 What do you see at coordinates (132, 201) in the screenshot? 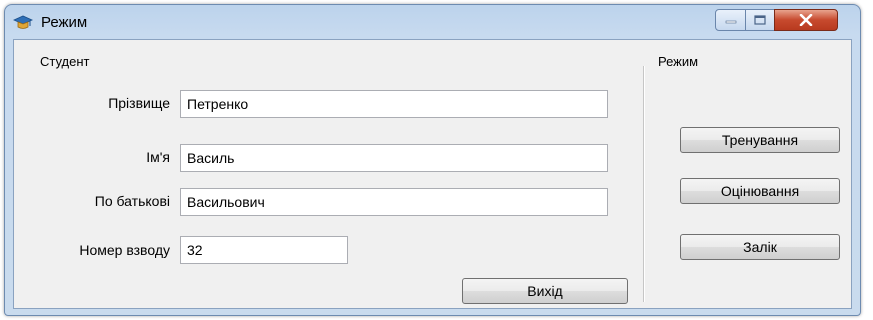
I see `patronymic-label: По батькові` at bounding box center [132, 201].